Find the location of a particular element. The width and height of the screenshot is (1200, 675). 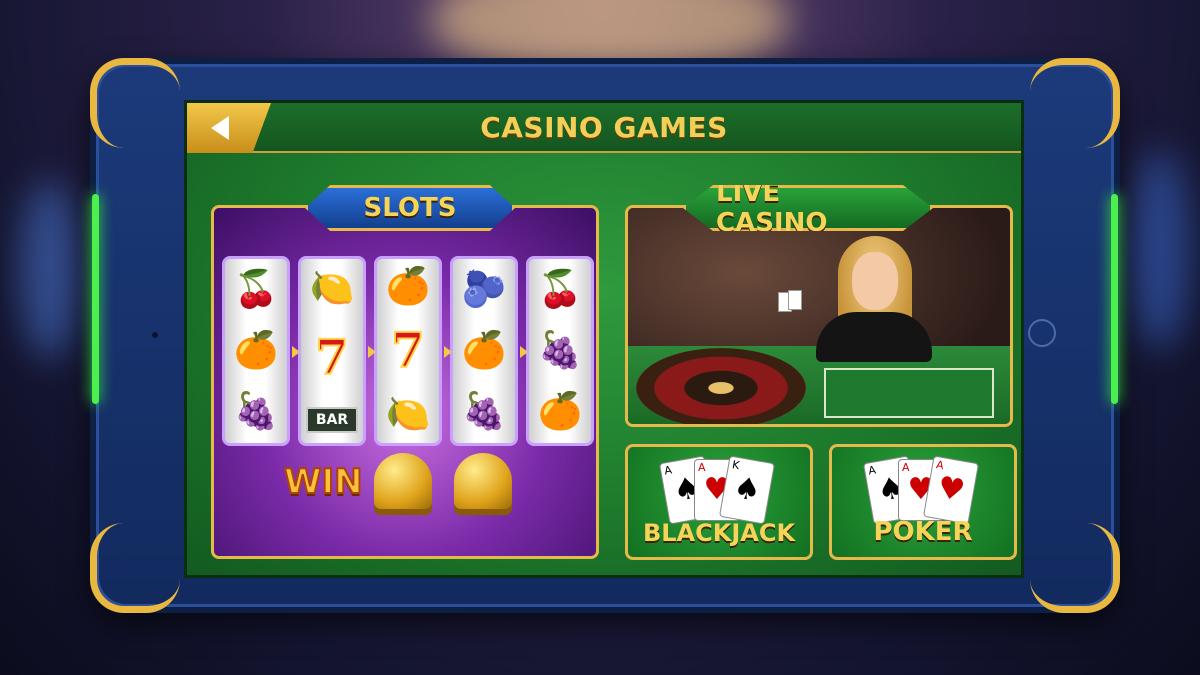

dealer-dress is located at coordinates (874, 337).